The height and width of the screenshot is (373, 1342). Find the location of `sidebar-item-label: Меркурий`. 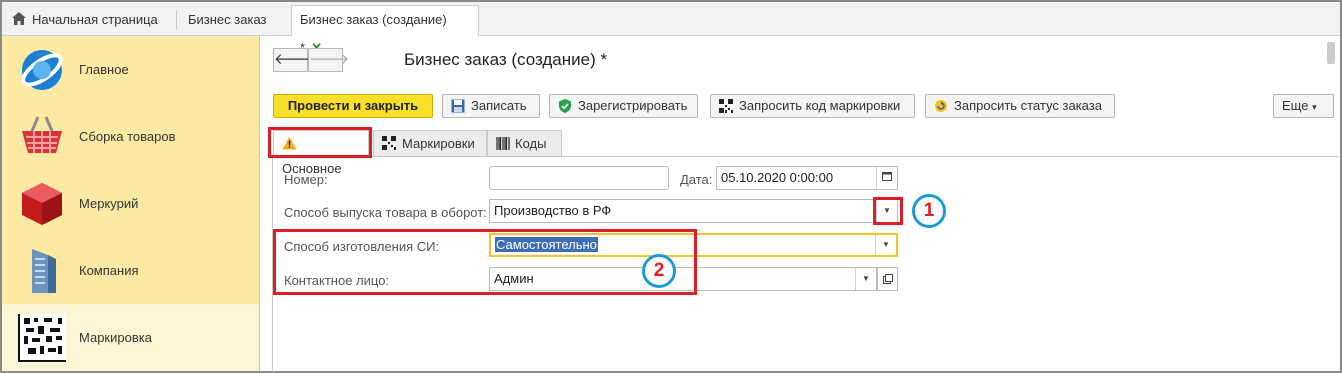

sidebar-item-label: Меркурий is located at coordinates (109, 203).